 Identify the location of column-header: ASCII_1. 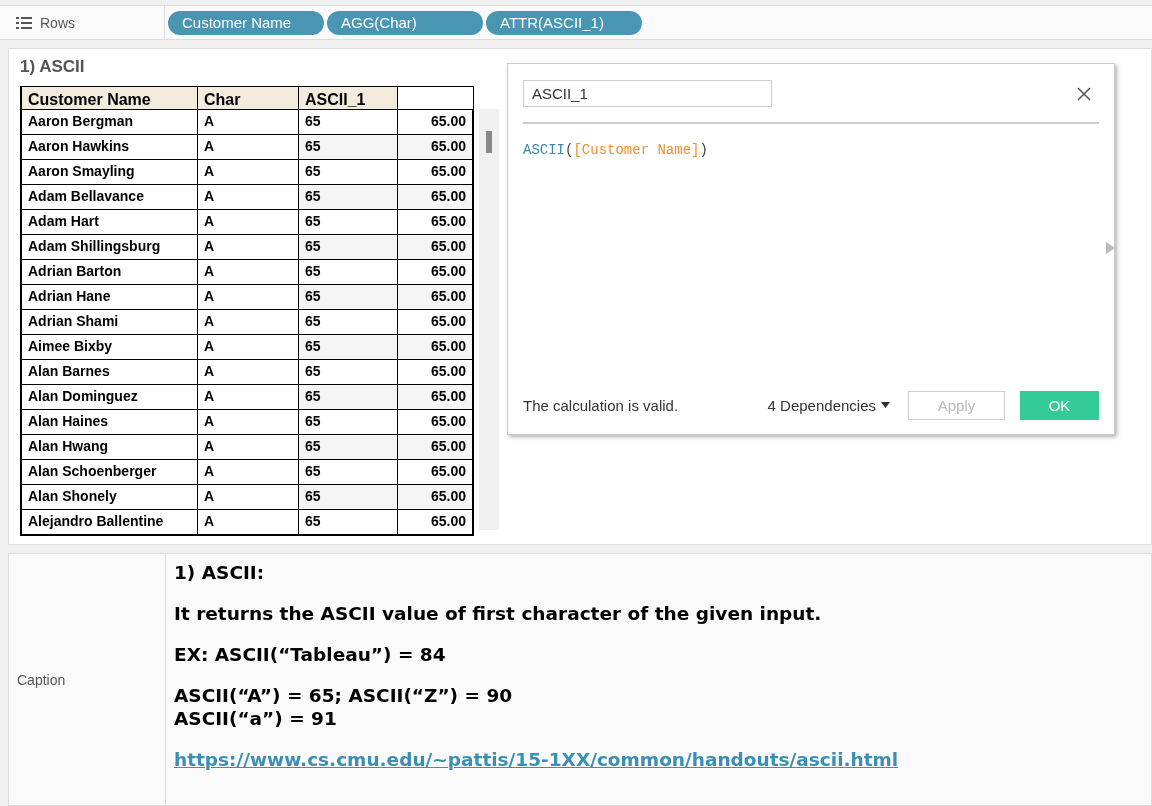
(348, 97).